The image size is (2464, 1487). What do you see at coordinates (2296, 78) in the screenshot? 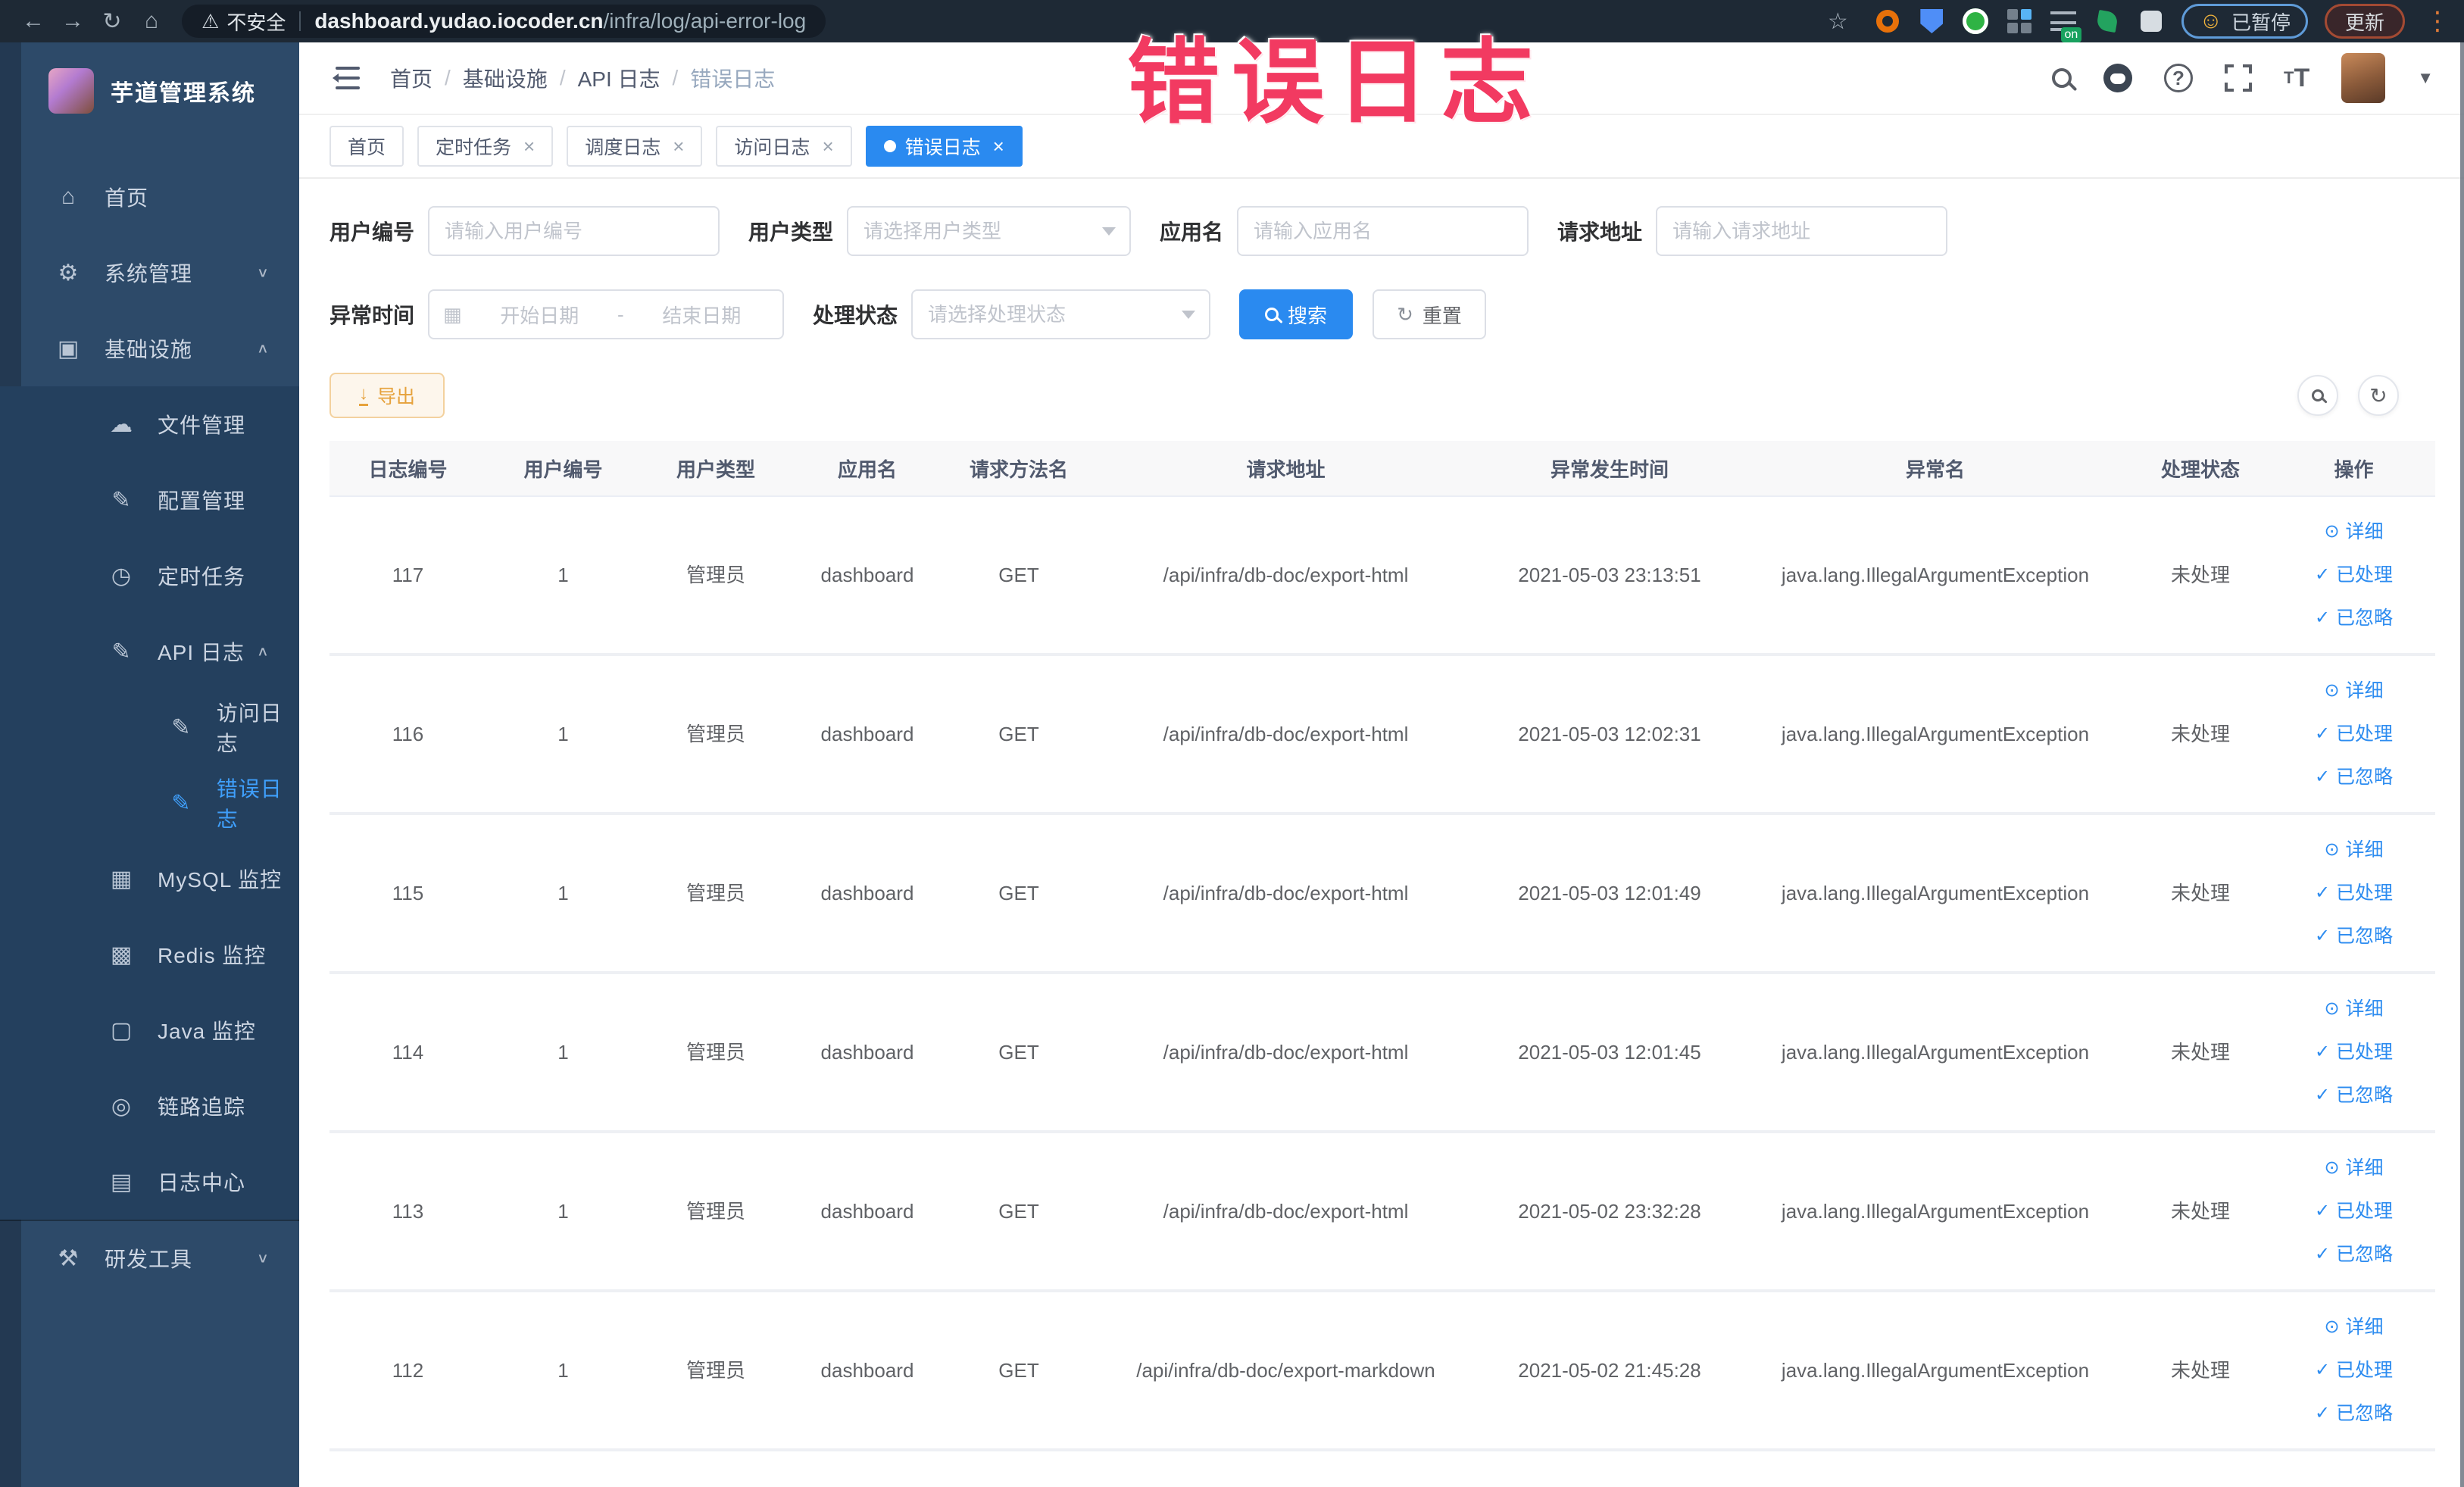
I see `font-size-icon: TT` at bounding box center [2296, 78].